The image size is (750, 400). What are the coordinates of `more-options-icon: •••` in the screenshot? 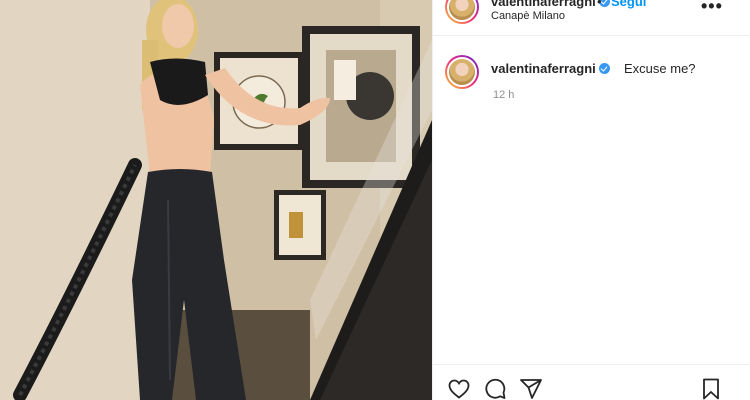 It's located at (712, 8).